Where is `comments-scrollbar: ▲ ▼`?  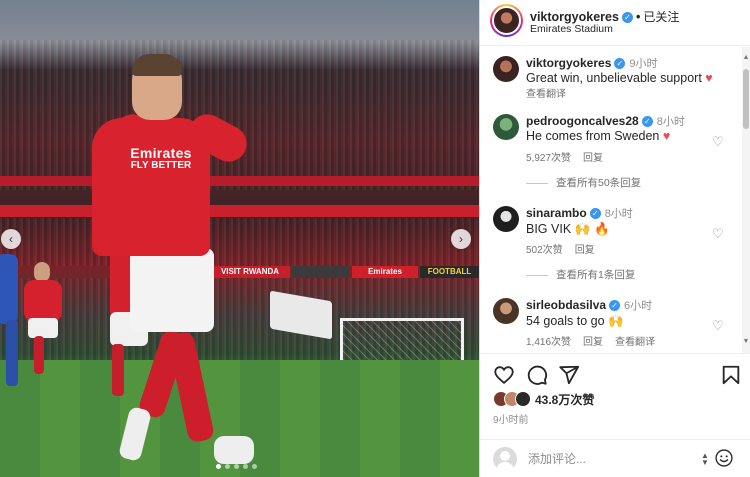
comments-scrollbar: ▲ ▼ is located at coordinates (746, 200).